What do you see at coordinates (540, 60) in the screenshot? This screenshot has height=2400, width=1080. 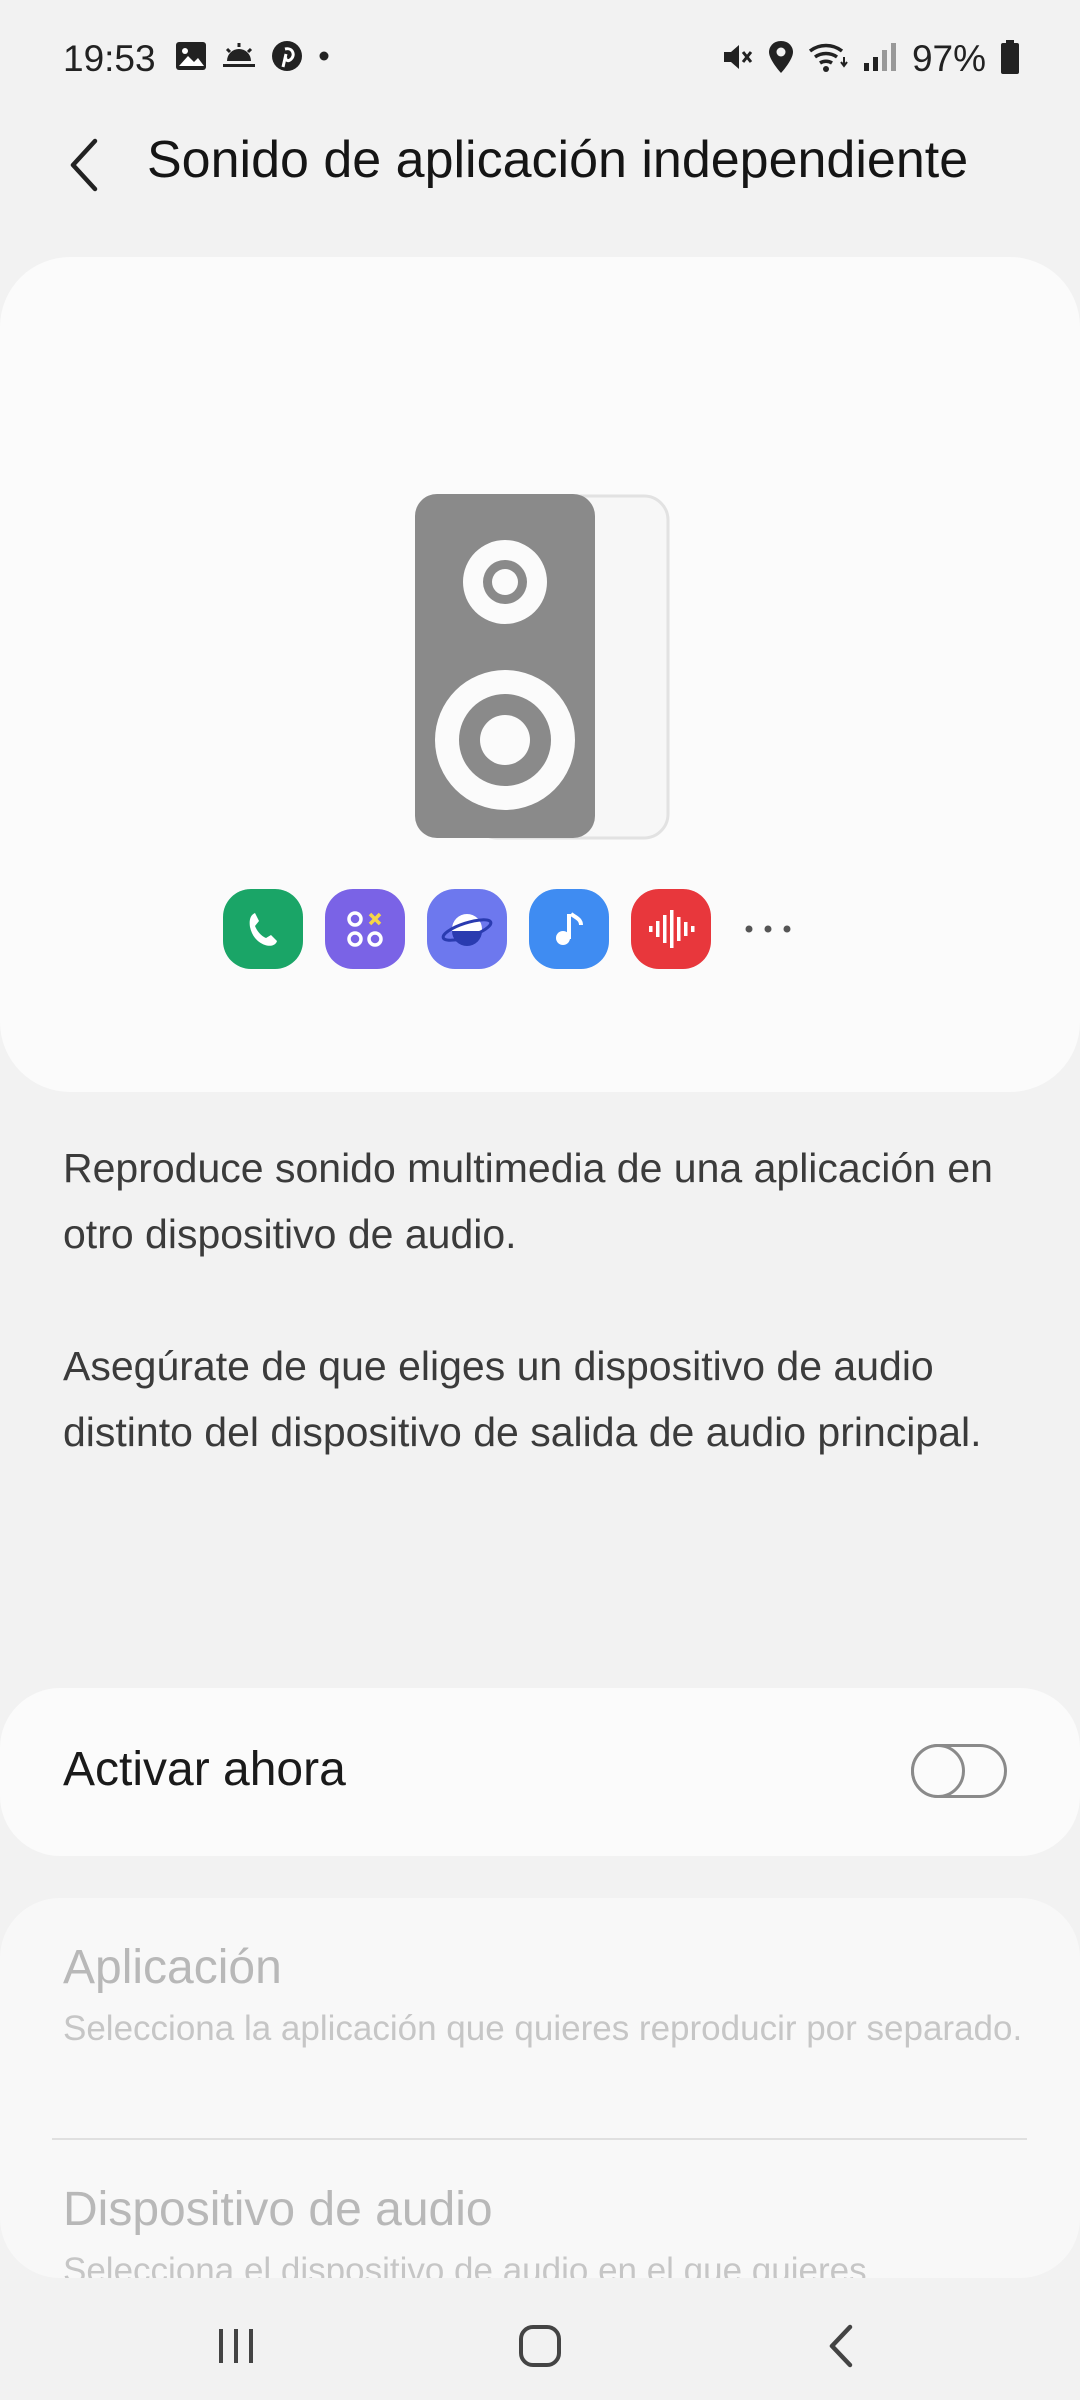 I see `status-bar: 19:53 97%` at bounding box center [540, 60].